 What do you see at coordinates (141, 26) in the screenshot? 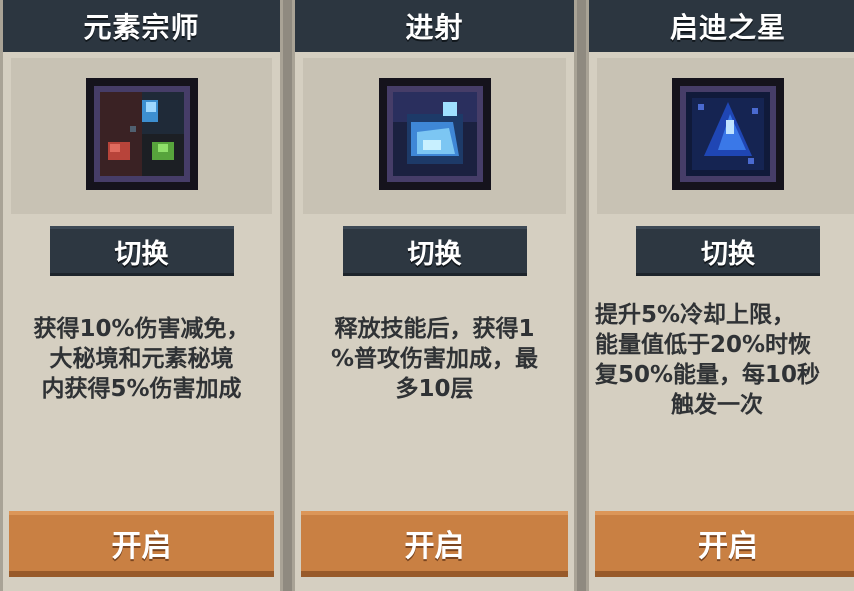
I see `card-title: 元素宗师` at bounding box center [141, 26].